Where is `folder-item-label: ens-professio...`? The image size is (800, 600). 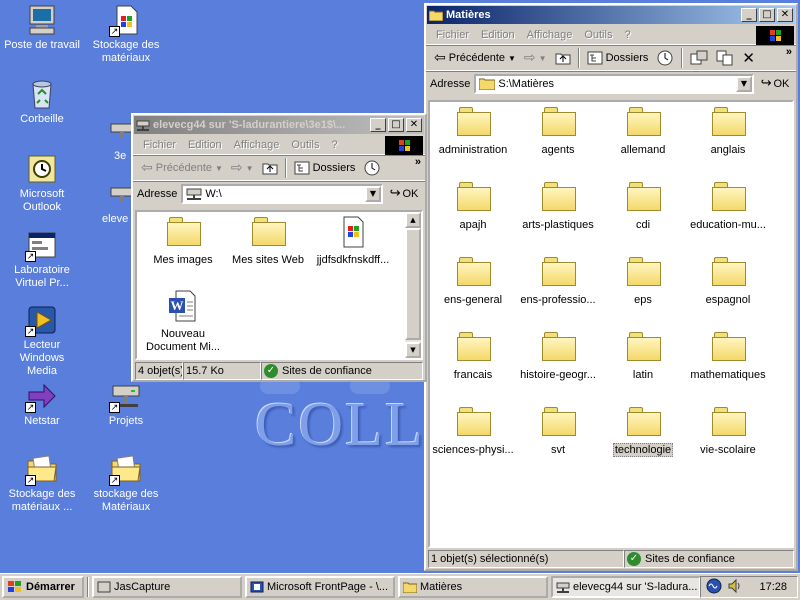 folder-item-label: ens-professio... is located at coordinates (558, 300).